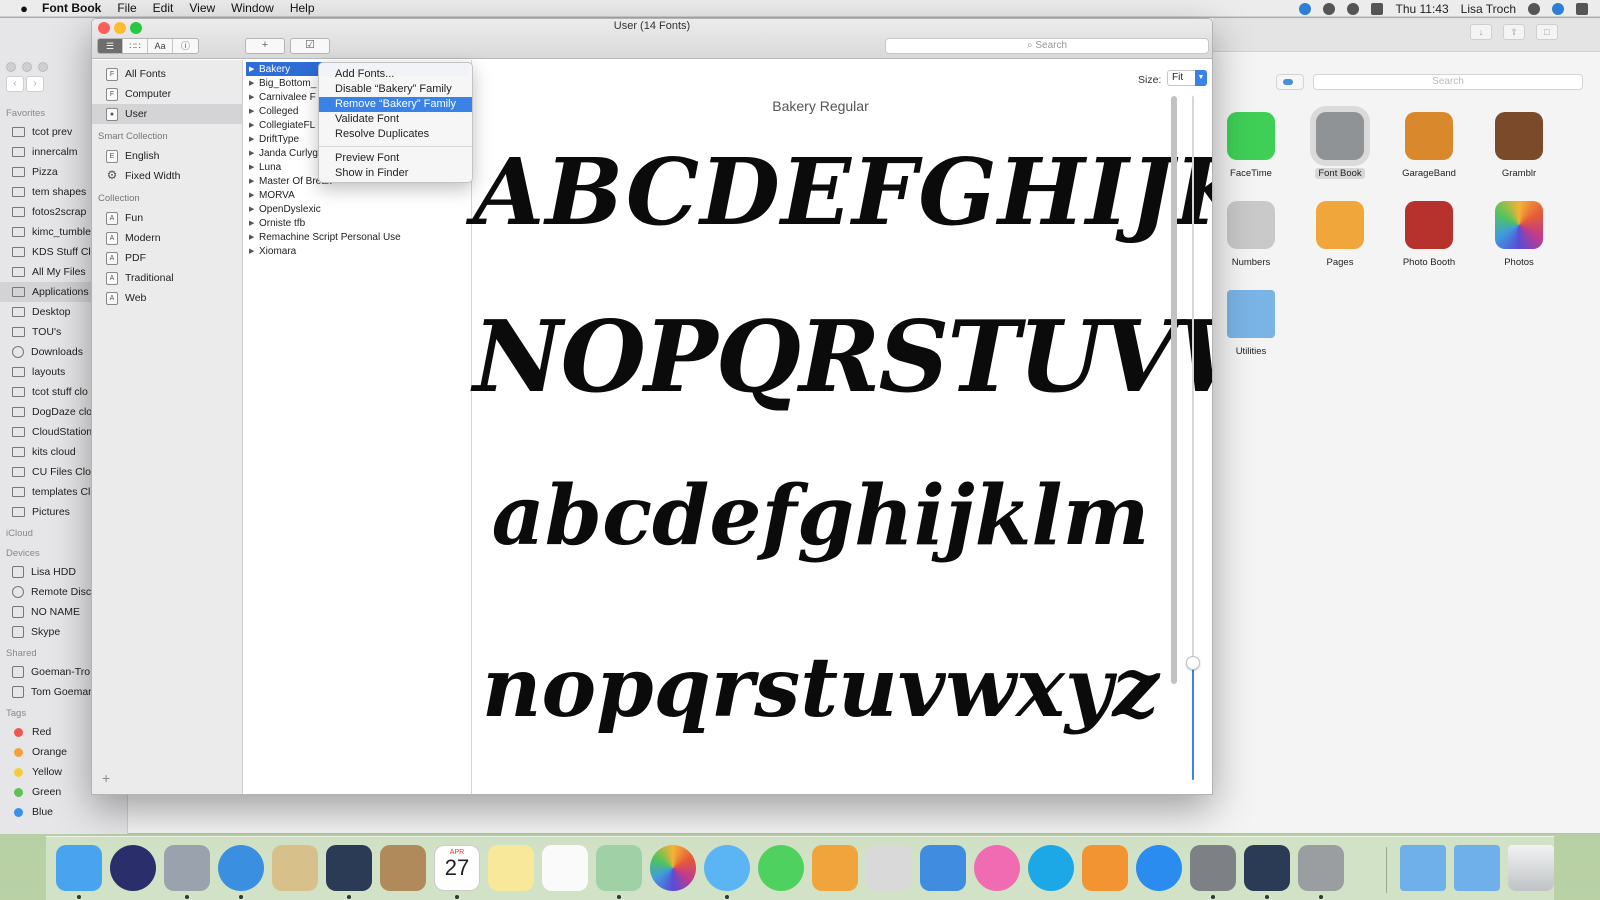  I want to click on dock-finder-icon, so click(79, 868).